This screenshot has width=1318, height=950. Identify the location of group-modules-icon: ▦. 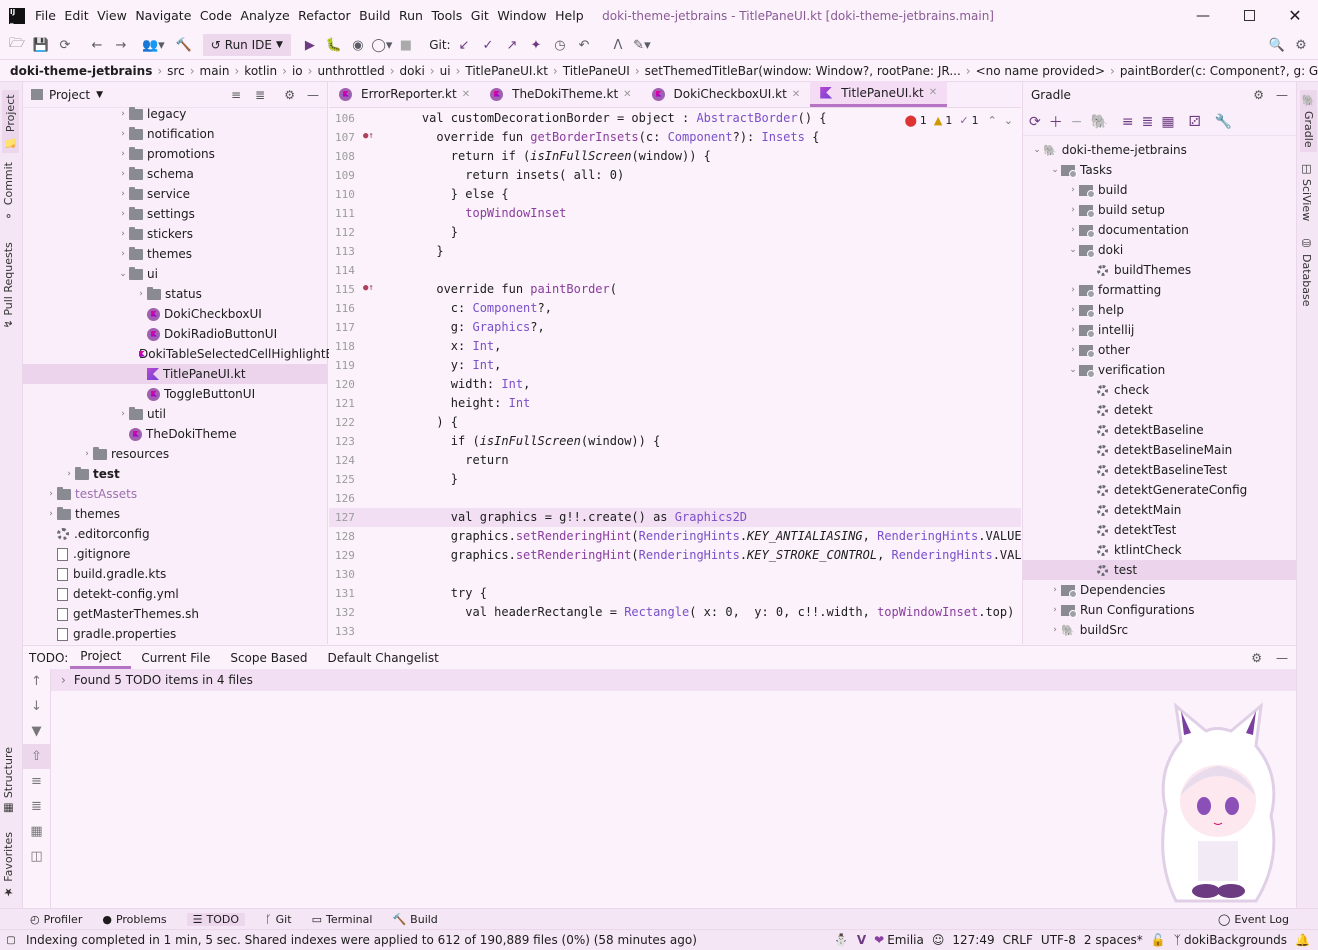
(1167, 122).